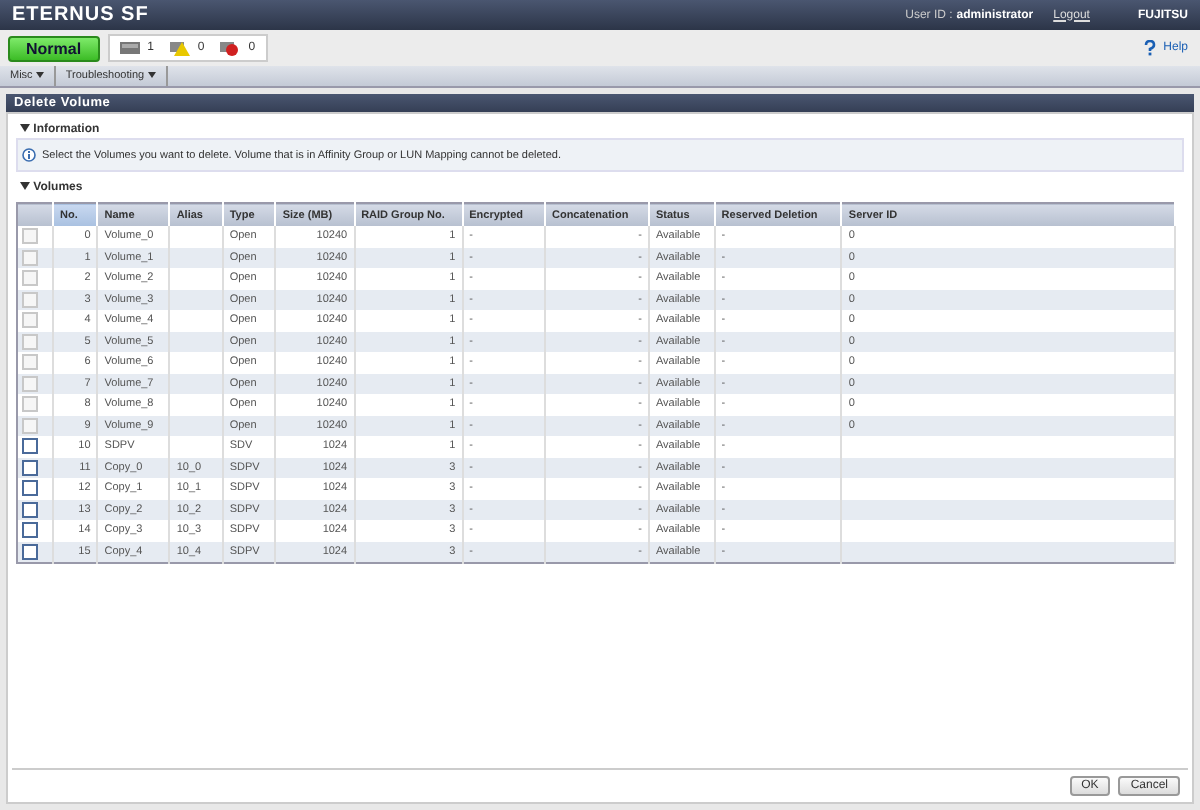  What do you see at coordinates (29, 155) in the screenshot?
I see `info-icon` at bounding box center [29, 155].